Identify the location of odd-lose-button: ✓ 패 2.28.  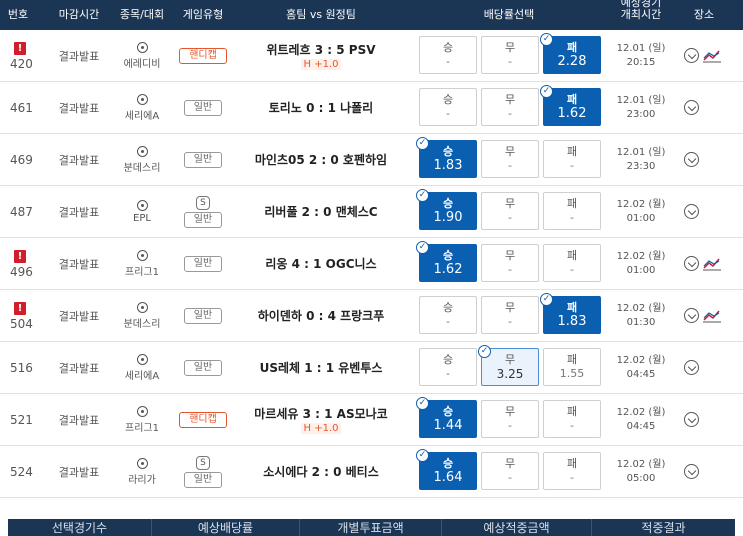
(570, 53).